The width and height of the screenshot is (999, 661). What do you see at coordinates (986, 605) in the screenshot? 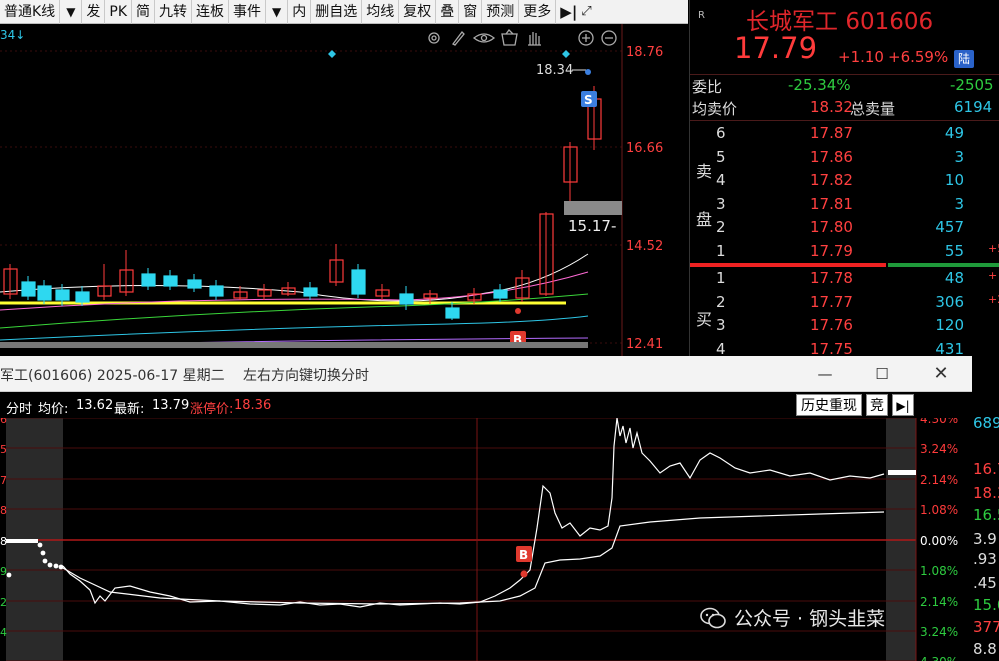
I see `side-value: 15.0` at bounding box center [986, 605].